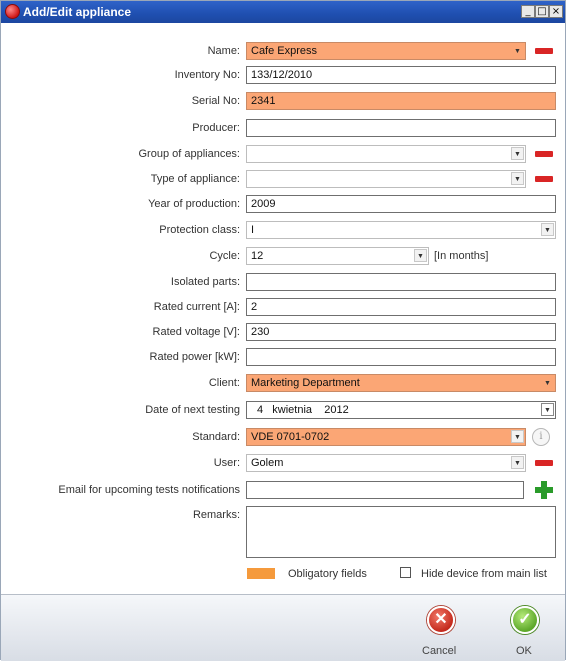 This screenshot has width=566, height=661. Describe the element at coordinates (194, 204) in the screenshot. I see `year-label: Year of production:` at that location.